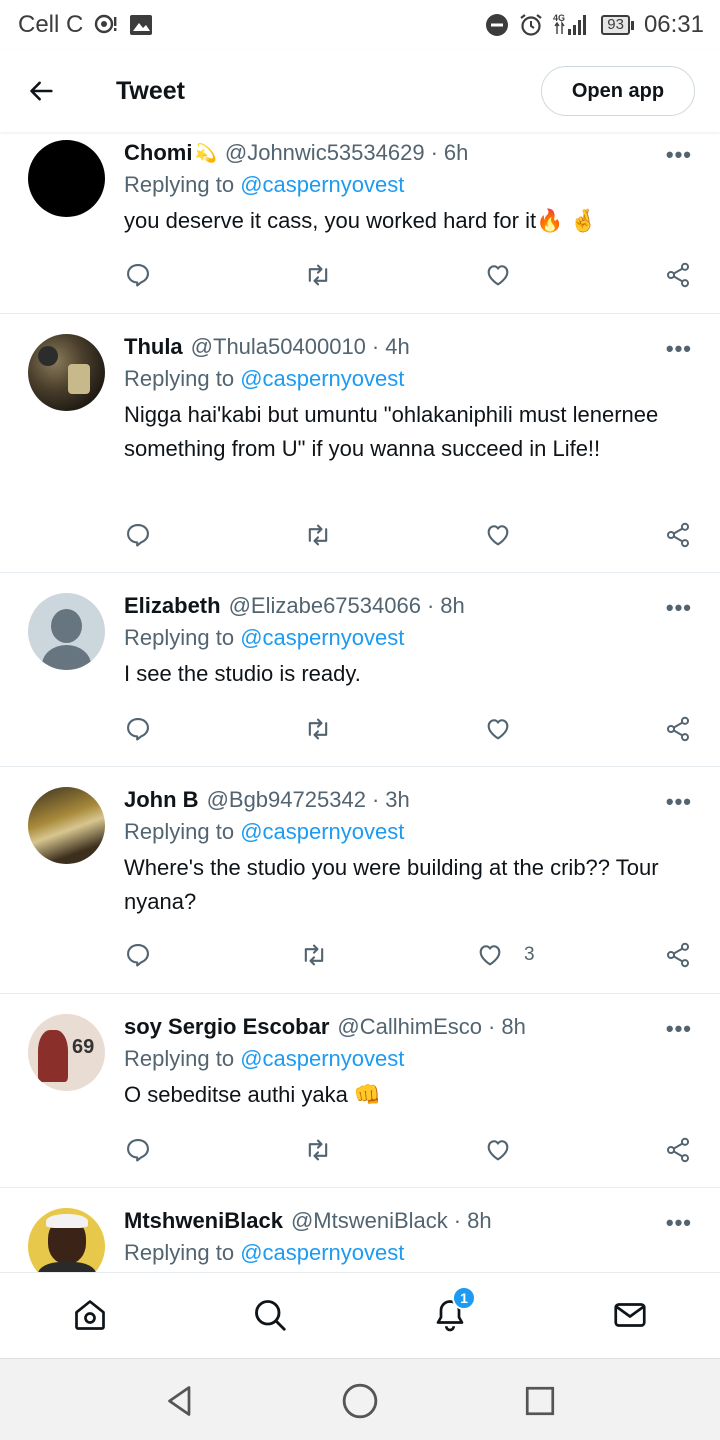 The width and height of the screenshot is (720, 1440). I want to click on tweet-time: 4h, so click(397, 346).